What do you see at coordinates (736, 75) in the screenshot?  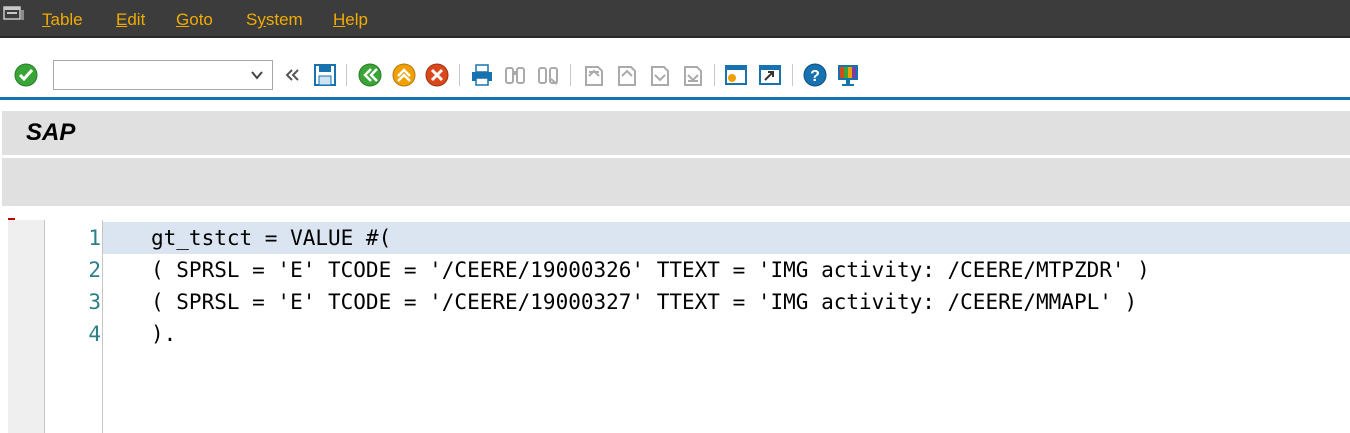 I see `create-session-icon` at bounding box center [736, 75].